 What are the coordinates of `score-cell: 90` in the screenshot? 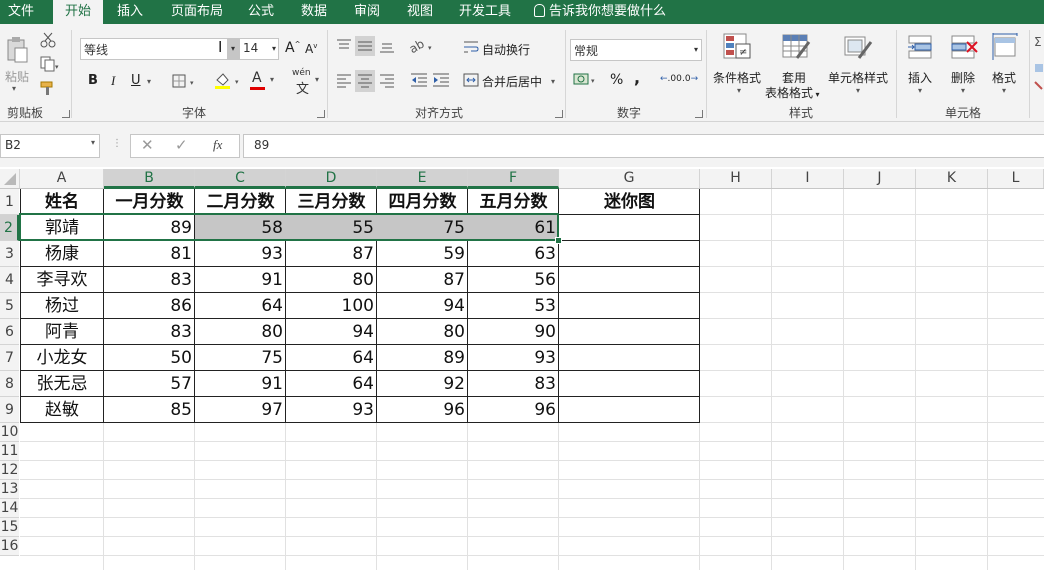 It's located at (513, 332).